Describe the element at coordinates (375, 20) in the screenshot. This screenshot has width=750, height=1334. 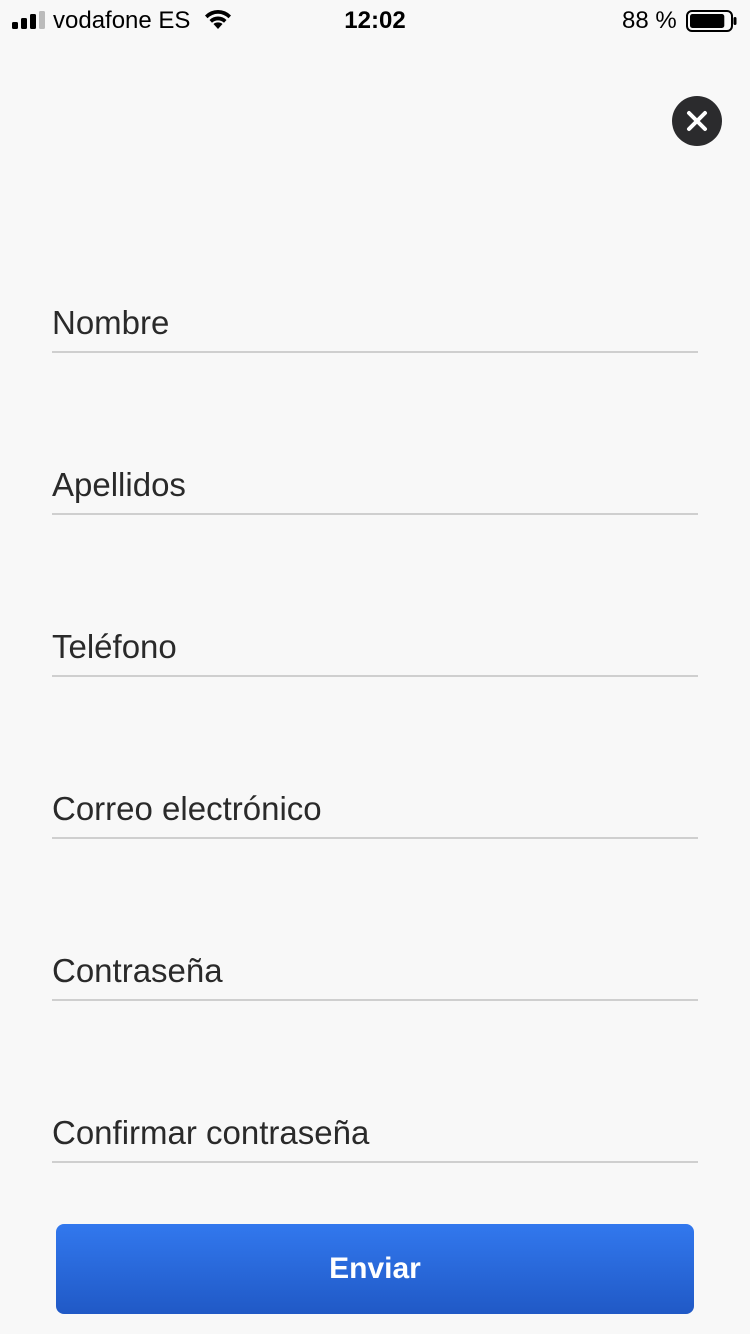
I see `status-bar: vodafone ES 12:02 88 %` at that location.